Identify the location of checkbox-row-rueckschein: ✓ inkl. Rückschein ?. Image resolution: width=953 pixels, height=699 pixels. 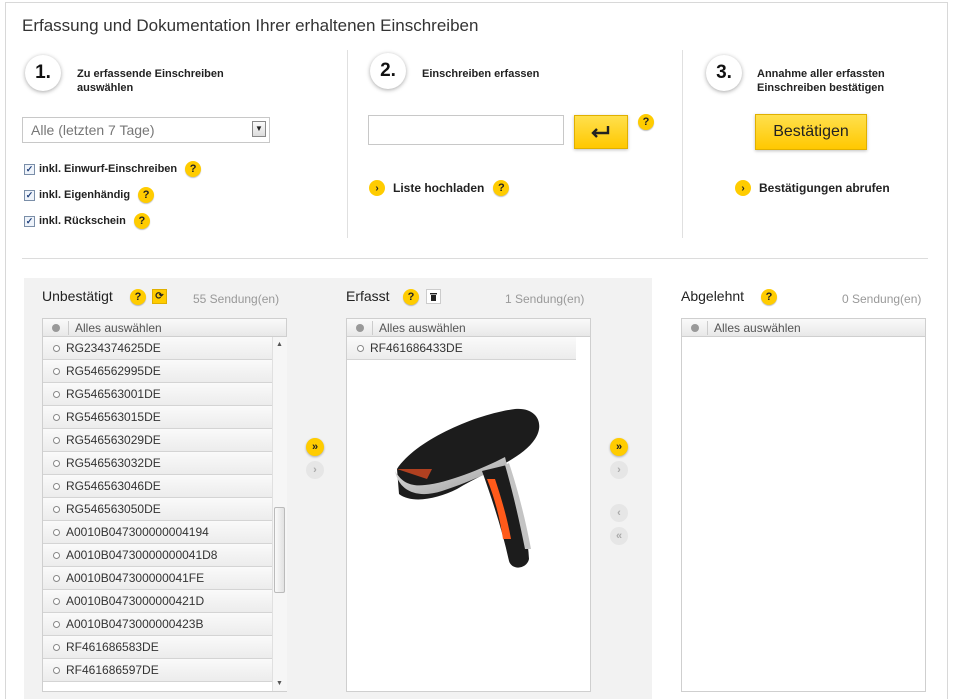
(87, 221).